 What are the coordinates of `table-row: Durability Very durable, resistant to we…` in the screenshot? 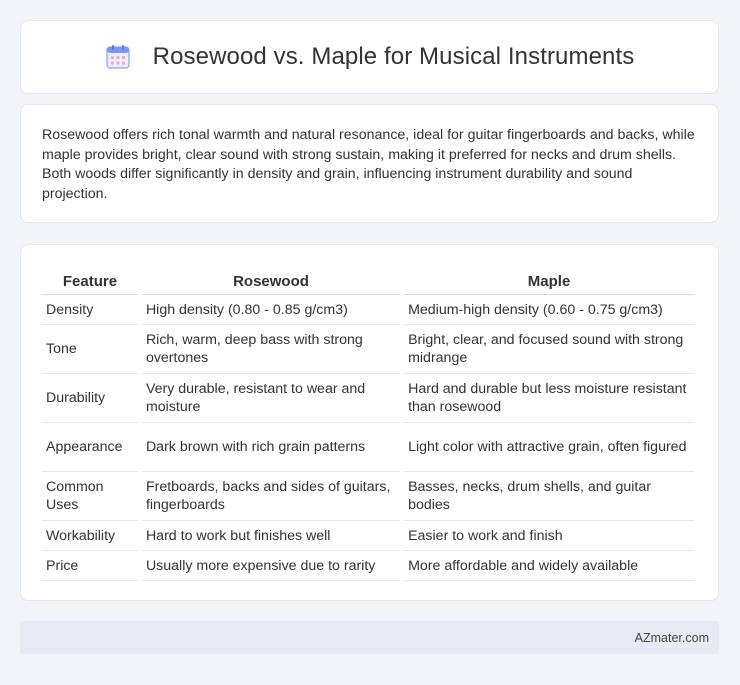 It's located at (368, 398).